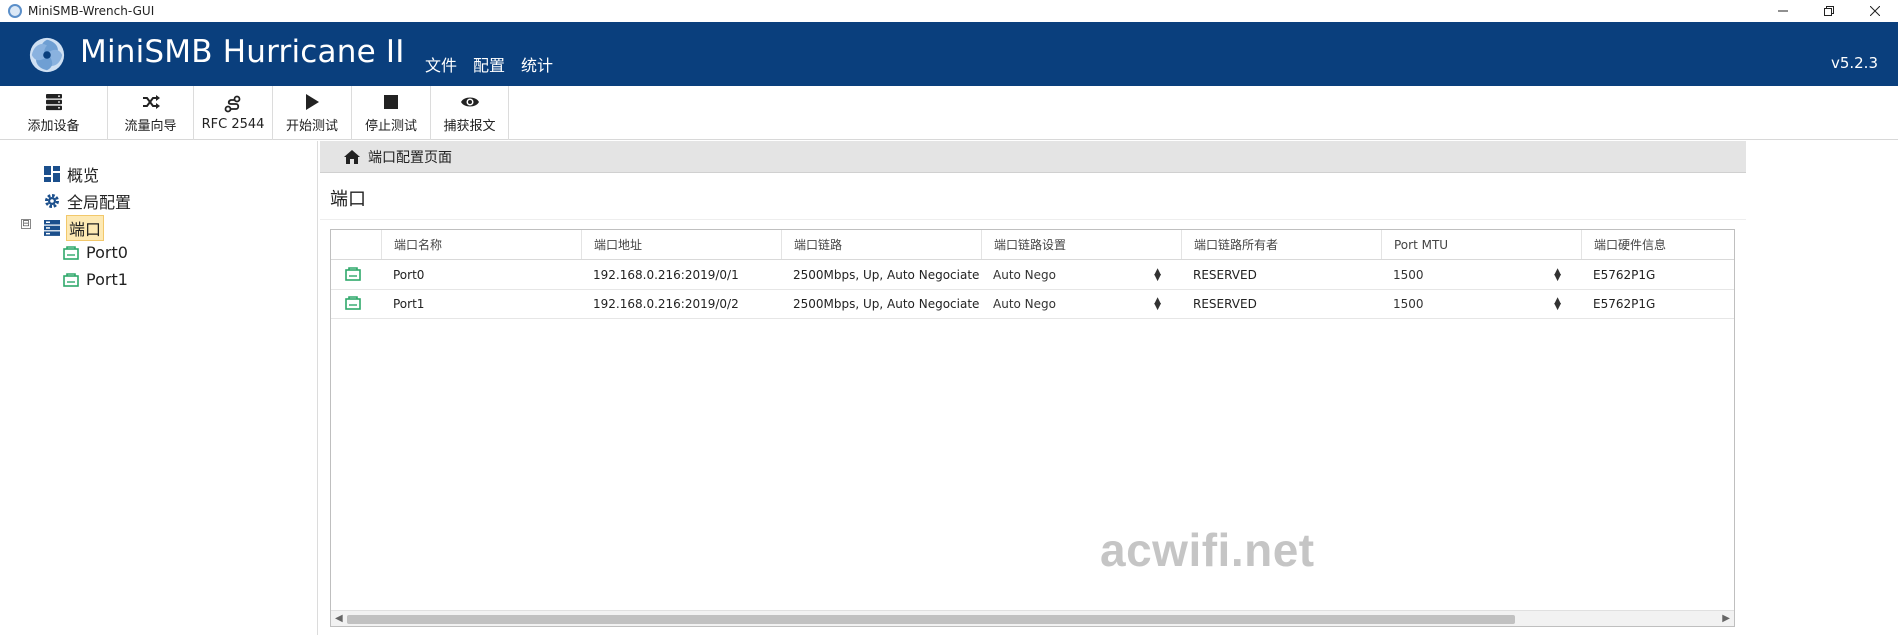 The width and height of the screenshot is (1898, 635). Describe the element at coordinates (931, 619) in the screenshot. I see `scrollbar-thumb` at that location.